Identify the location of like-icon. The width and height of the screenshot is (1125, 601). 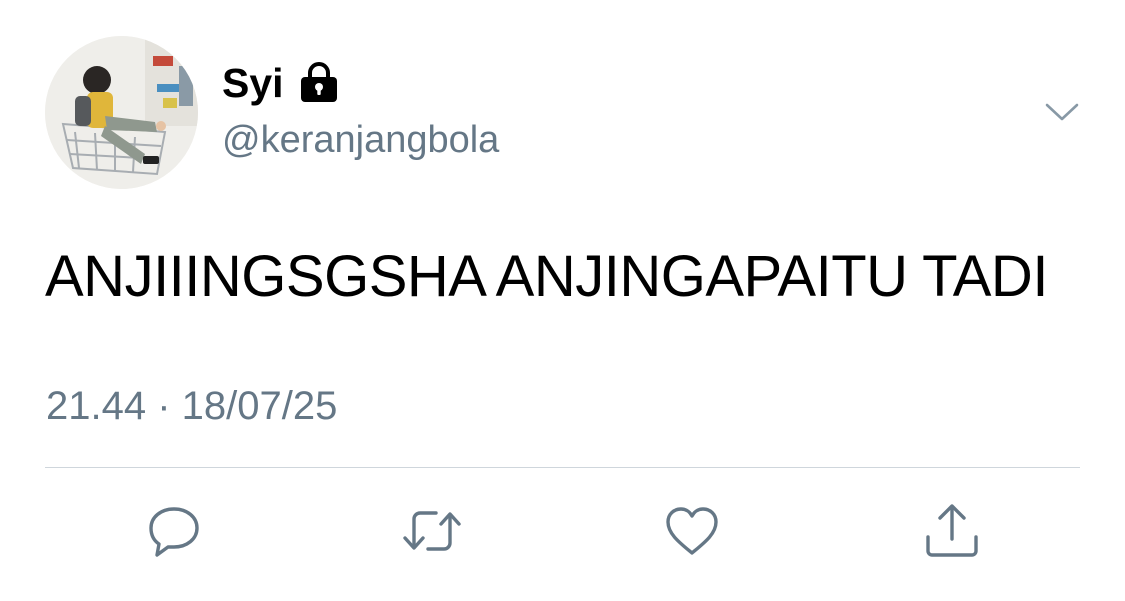
(692, 533).